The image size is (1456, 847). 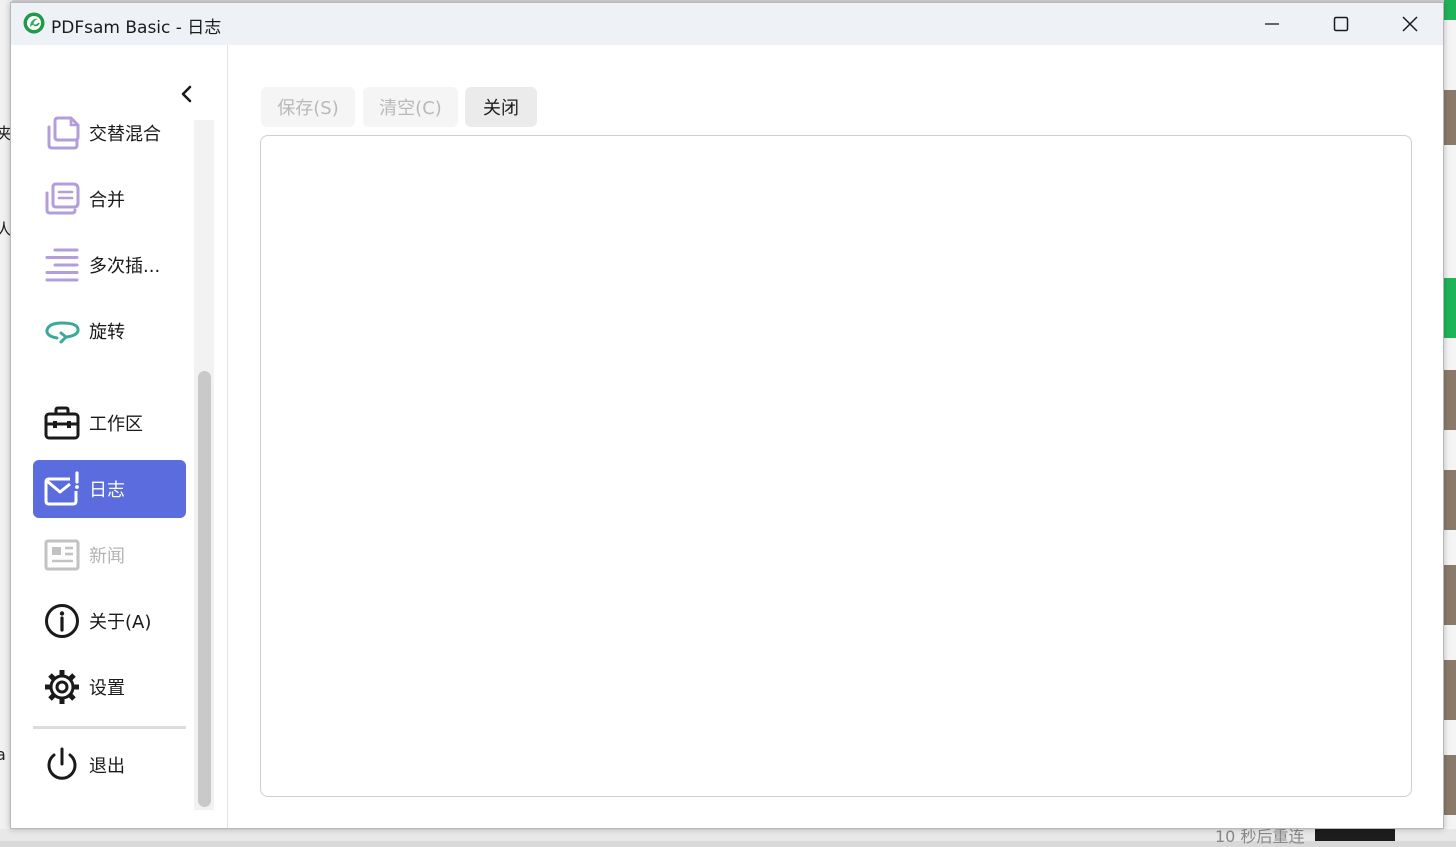 I want to click on sidebar-item-exit: 退出, so click(x=109, y=765).